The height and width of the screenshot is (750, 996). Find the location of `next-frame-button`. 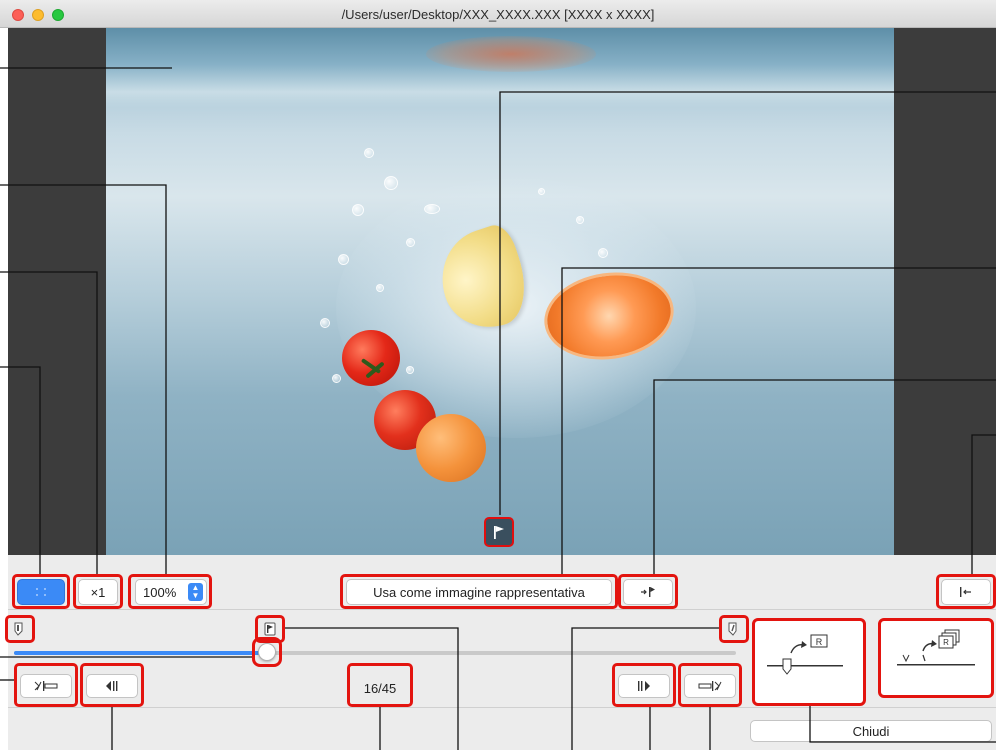

next-frame-button is located at coordinates (644, 686).